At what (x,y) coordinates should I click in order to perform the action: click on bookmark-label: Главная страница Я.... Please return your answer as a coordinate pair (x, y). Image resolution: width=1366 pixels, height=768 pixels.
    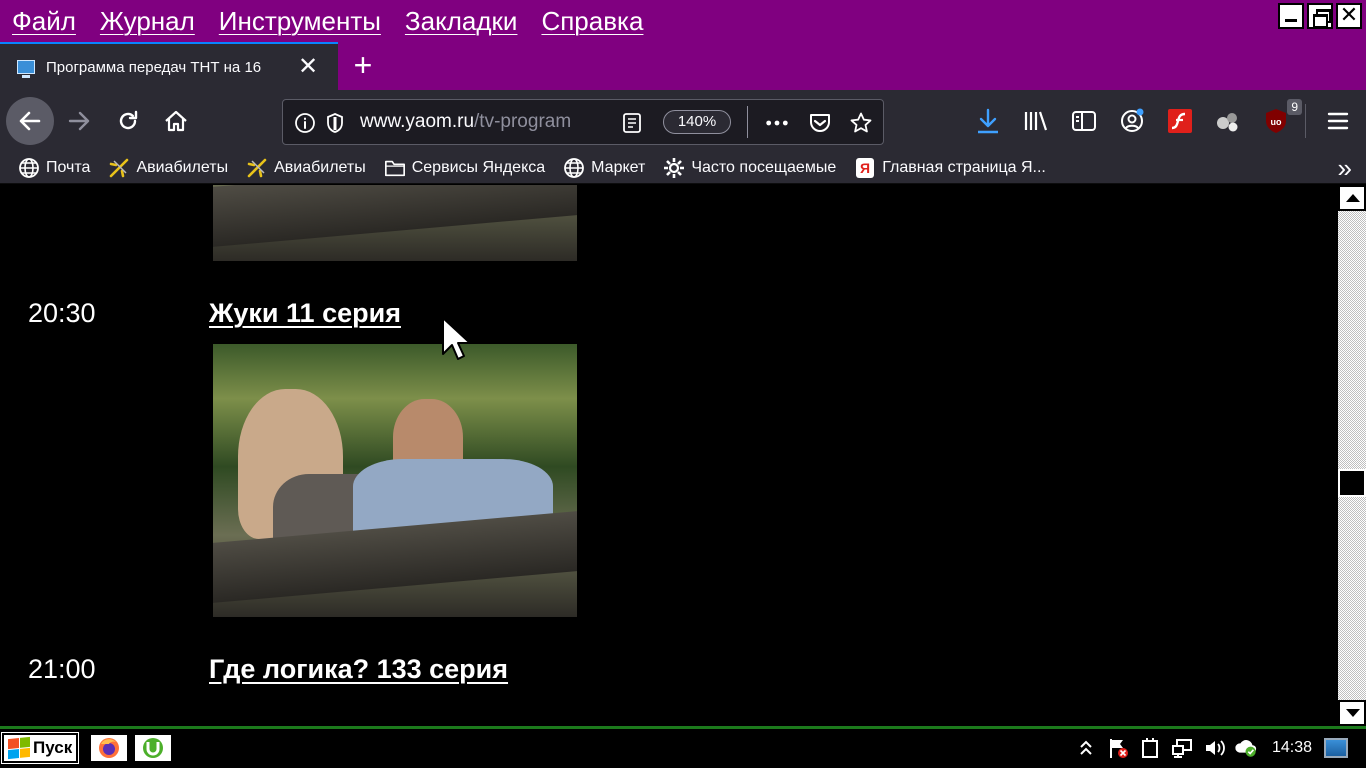
    Looking at the image, I should click on (964, 167).